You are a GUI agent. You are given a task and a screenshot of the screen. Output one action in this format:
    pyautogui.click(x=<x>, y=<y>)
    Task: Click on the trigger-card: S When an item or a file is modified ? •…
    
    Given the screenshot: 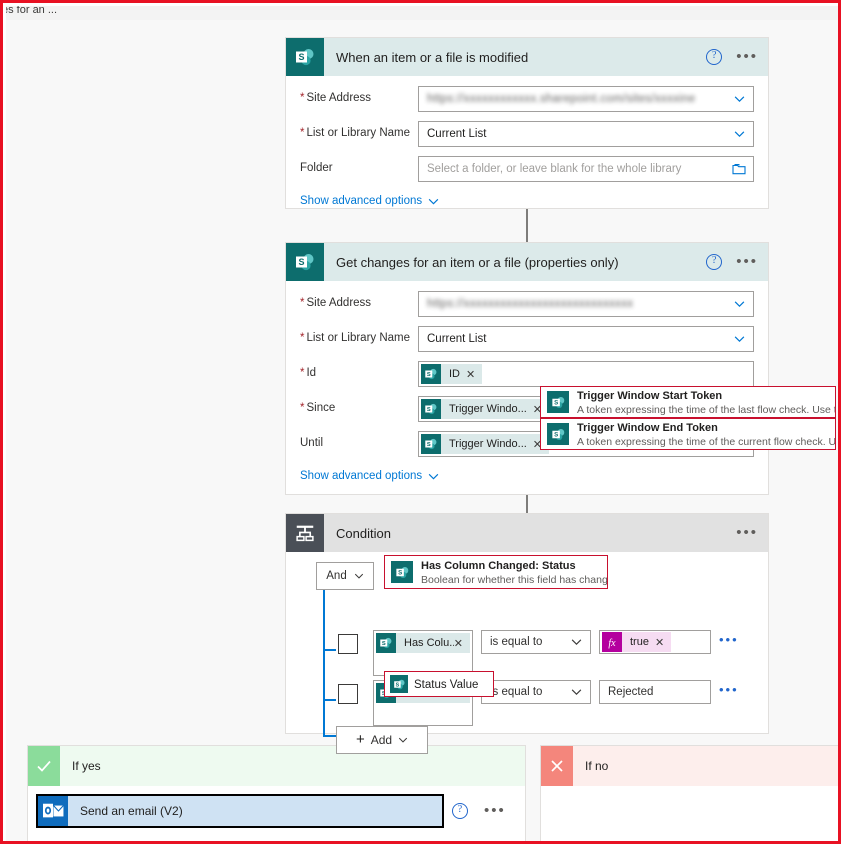 What is the action you would take?
    pyautogui.click(x=527, y=123)
    